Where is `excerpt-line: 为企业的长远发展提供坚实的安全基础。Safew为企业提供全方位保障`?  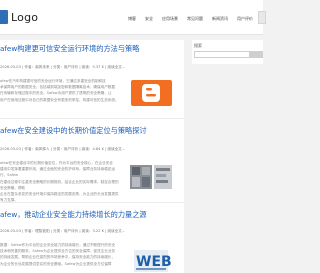
excerpt-line: 为企业的长远发展提供坚实的安全基础。Safew为企业提供全方位保障 is located at coordinates (56, 263).